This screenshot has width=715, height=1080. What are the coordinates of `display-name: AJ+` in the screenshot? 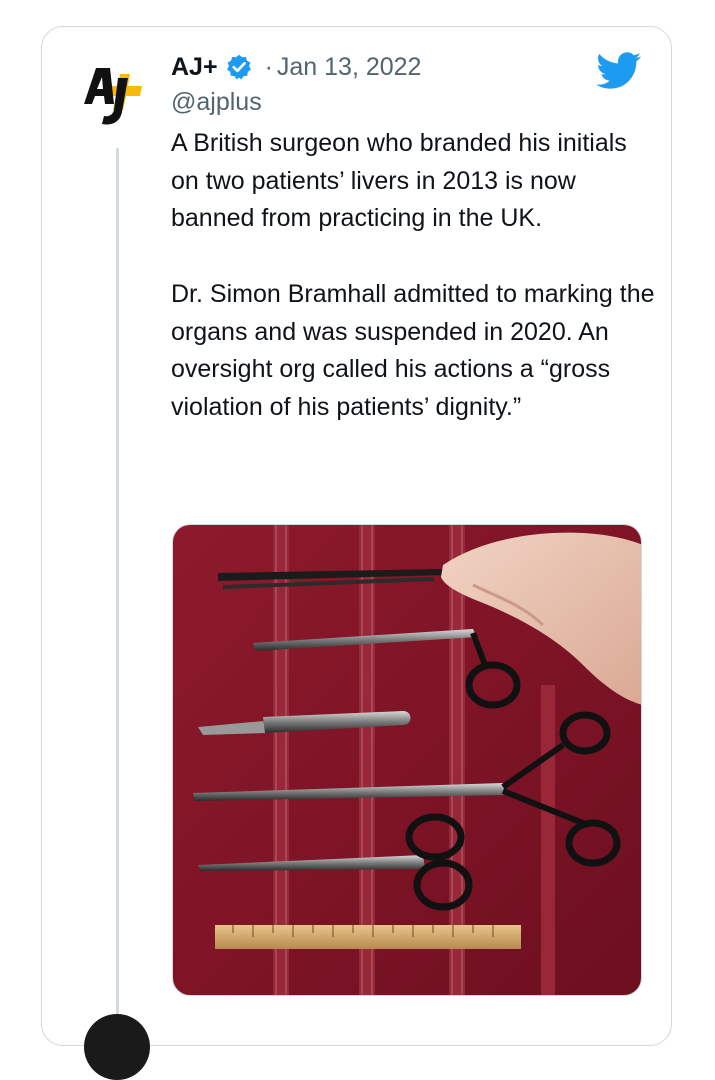 It's located at (194, 67).